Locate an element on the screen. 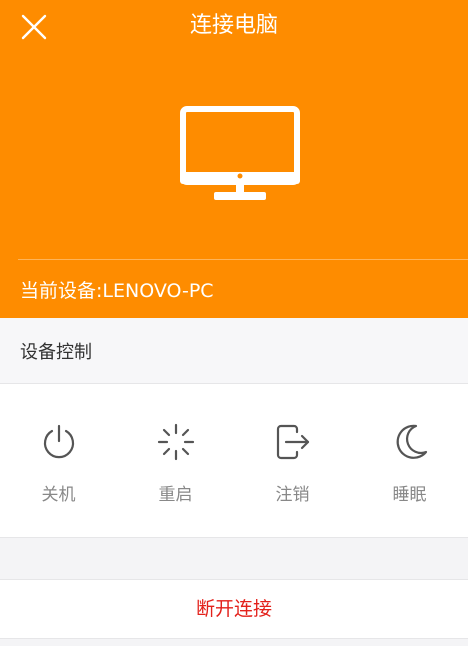 This screenshot has height=646, width=468. shutdown-button: 关机 is located at coordinates (58, 460).